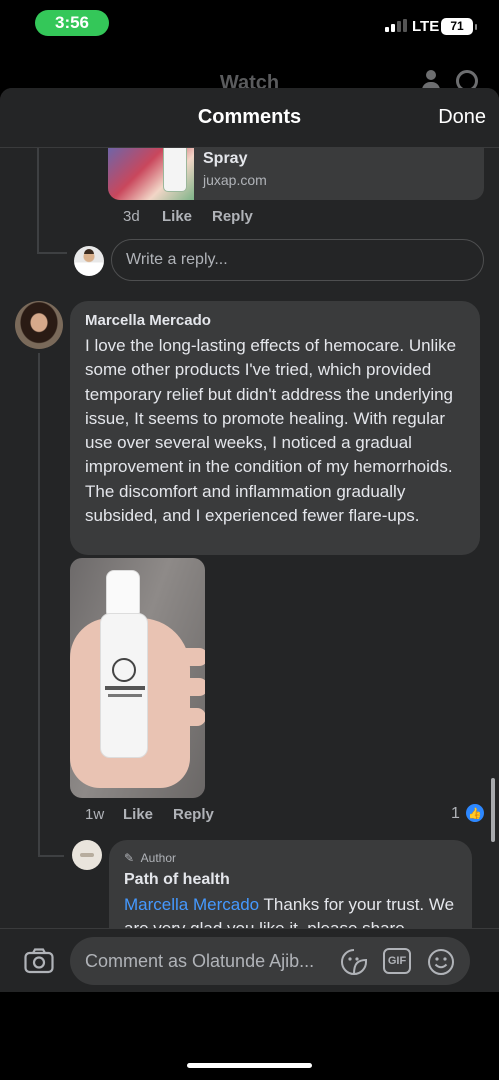 The image size is (499, 1080). I want to click on comment-composer: Comment as Olatunde Ajib... GIF, so click(249, 960).